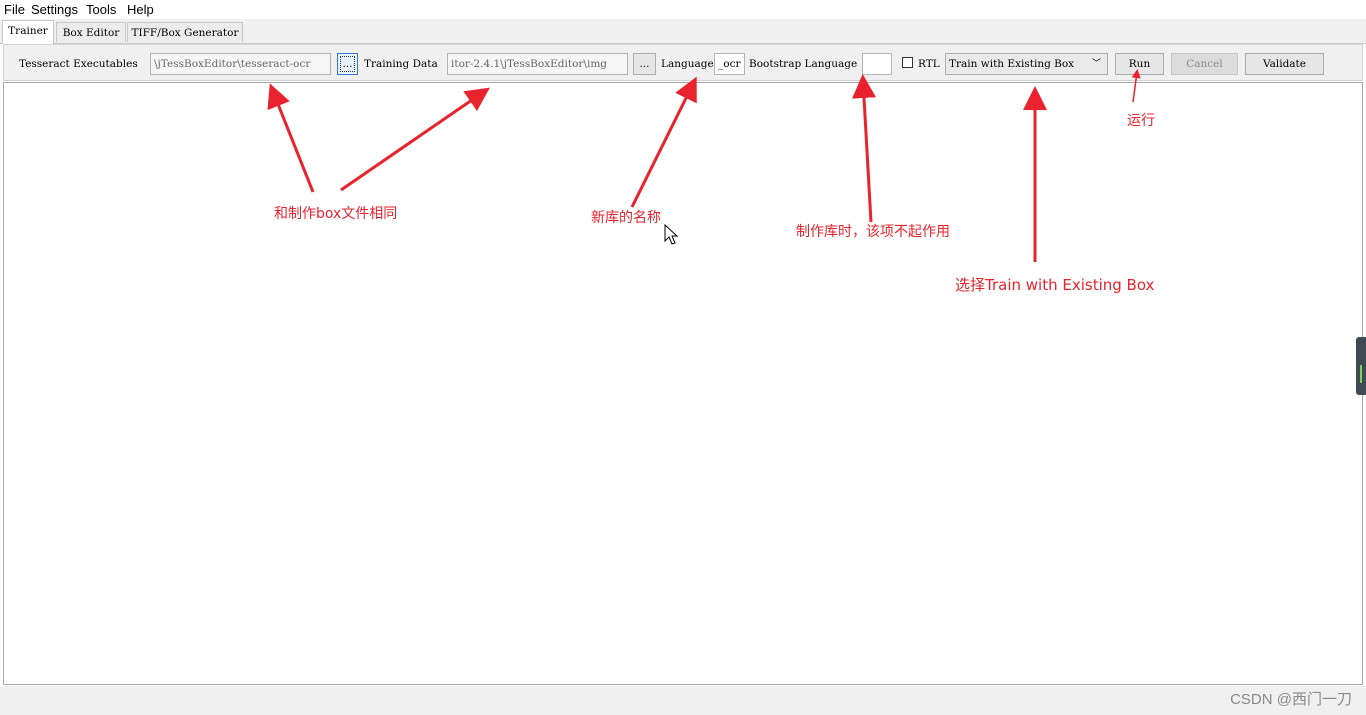 The image size is (1366, 715). Describe the element at coordinates (663, 142) in the screenshot. I see `arrow-to-language-field` at that location.